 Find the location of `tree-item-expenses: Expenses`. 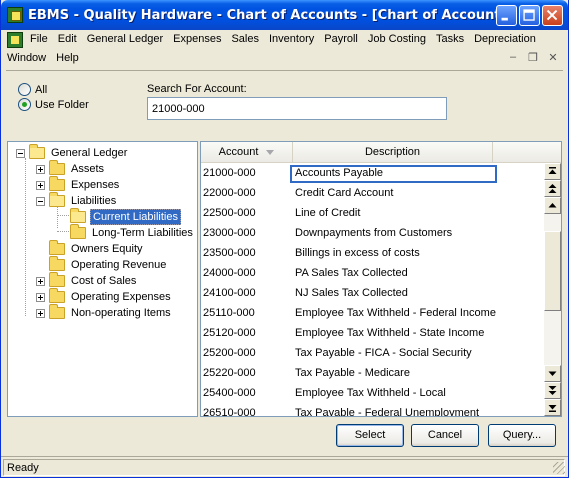

tree-item-expenses: Expenses is located at coordinates (78, 184).